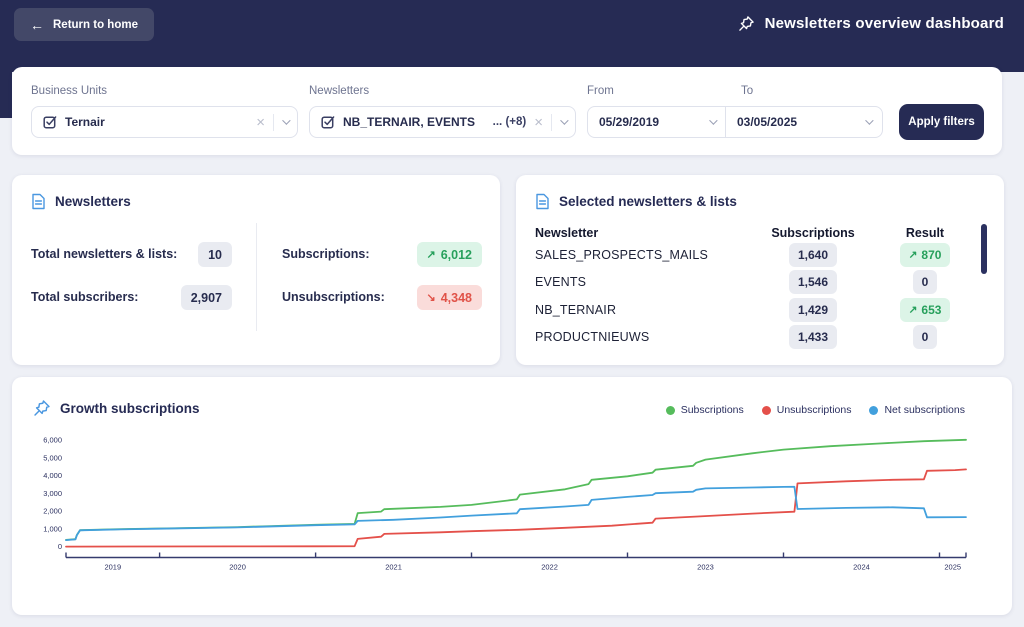 This screenshot has height=627, width=1024. Describe the element at coordinates (984, 249) in the screenshot. I see `scrollbar-thumb` at that location.